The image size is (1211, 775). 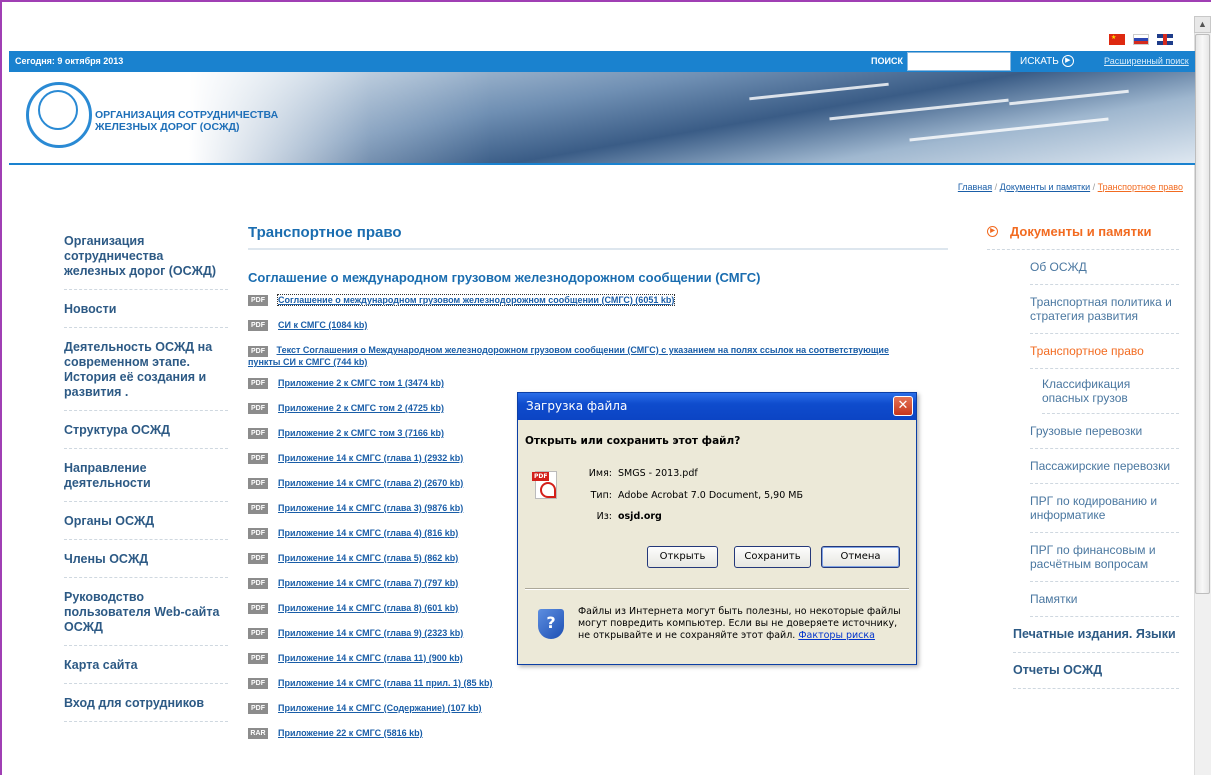 What do you see at coordinates (258, 733) in the screenshot?
I see `rar-icon: RAR` at bounding box center [258, 733].